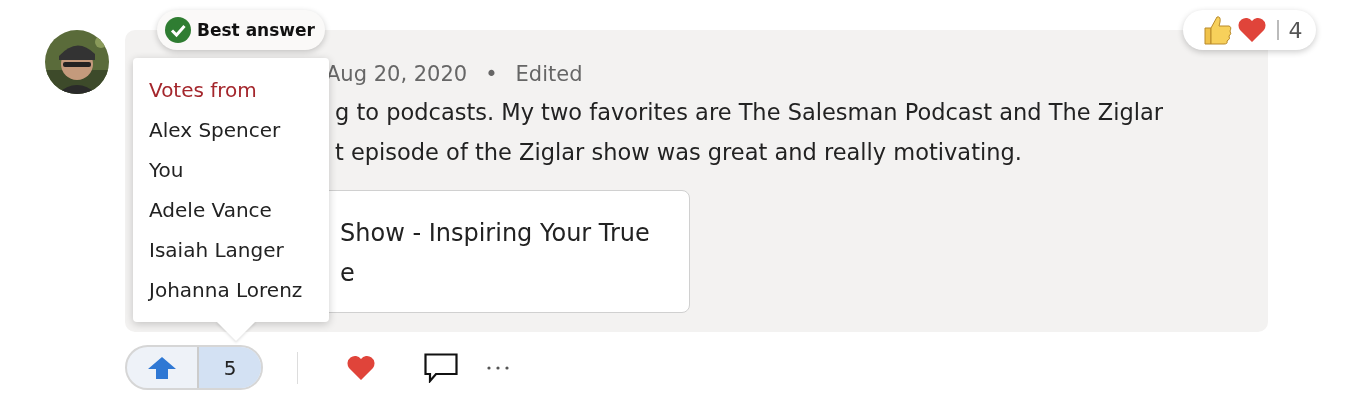 The height and width of the screenshot is (409, 1353). Describe the element at coordinates (347, 273) in the screenshot. I see `link-title: e` at that location.